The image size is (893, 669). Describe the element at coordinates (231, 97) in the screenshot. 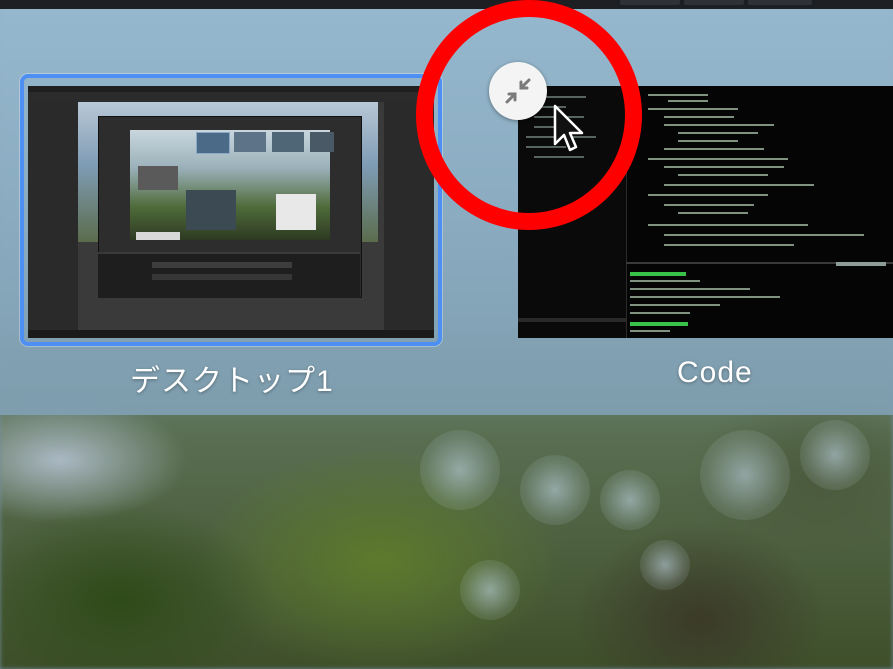

I see `thumb-toolbar` at that location.